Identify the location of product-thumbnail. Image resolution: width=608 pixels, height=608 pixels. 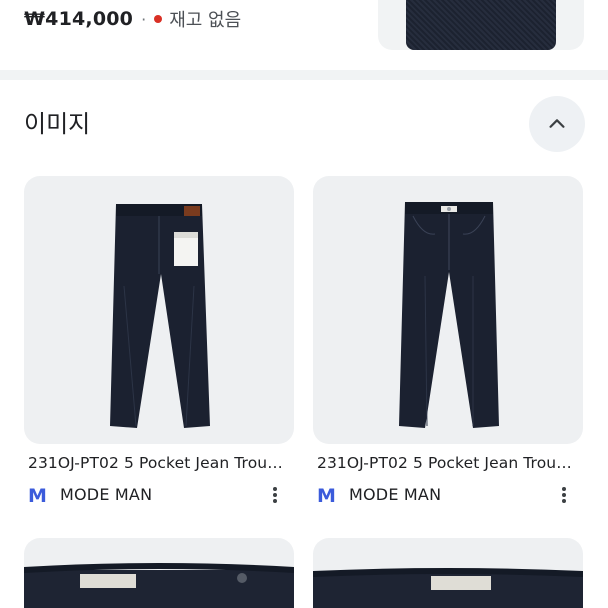
(481, 25).